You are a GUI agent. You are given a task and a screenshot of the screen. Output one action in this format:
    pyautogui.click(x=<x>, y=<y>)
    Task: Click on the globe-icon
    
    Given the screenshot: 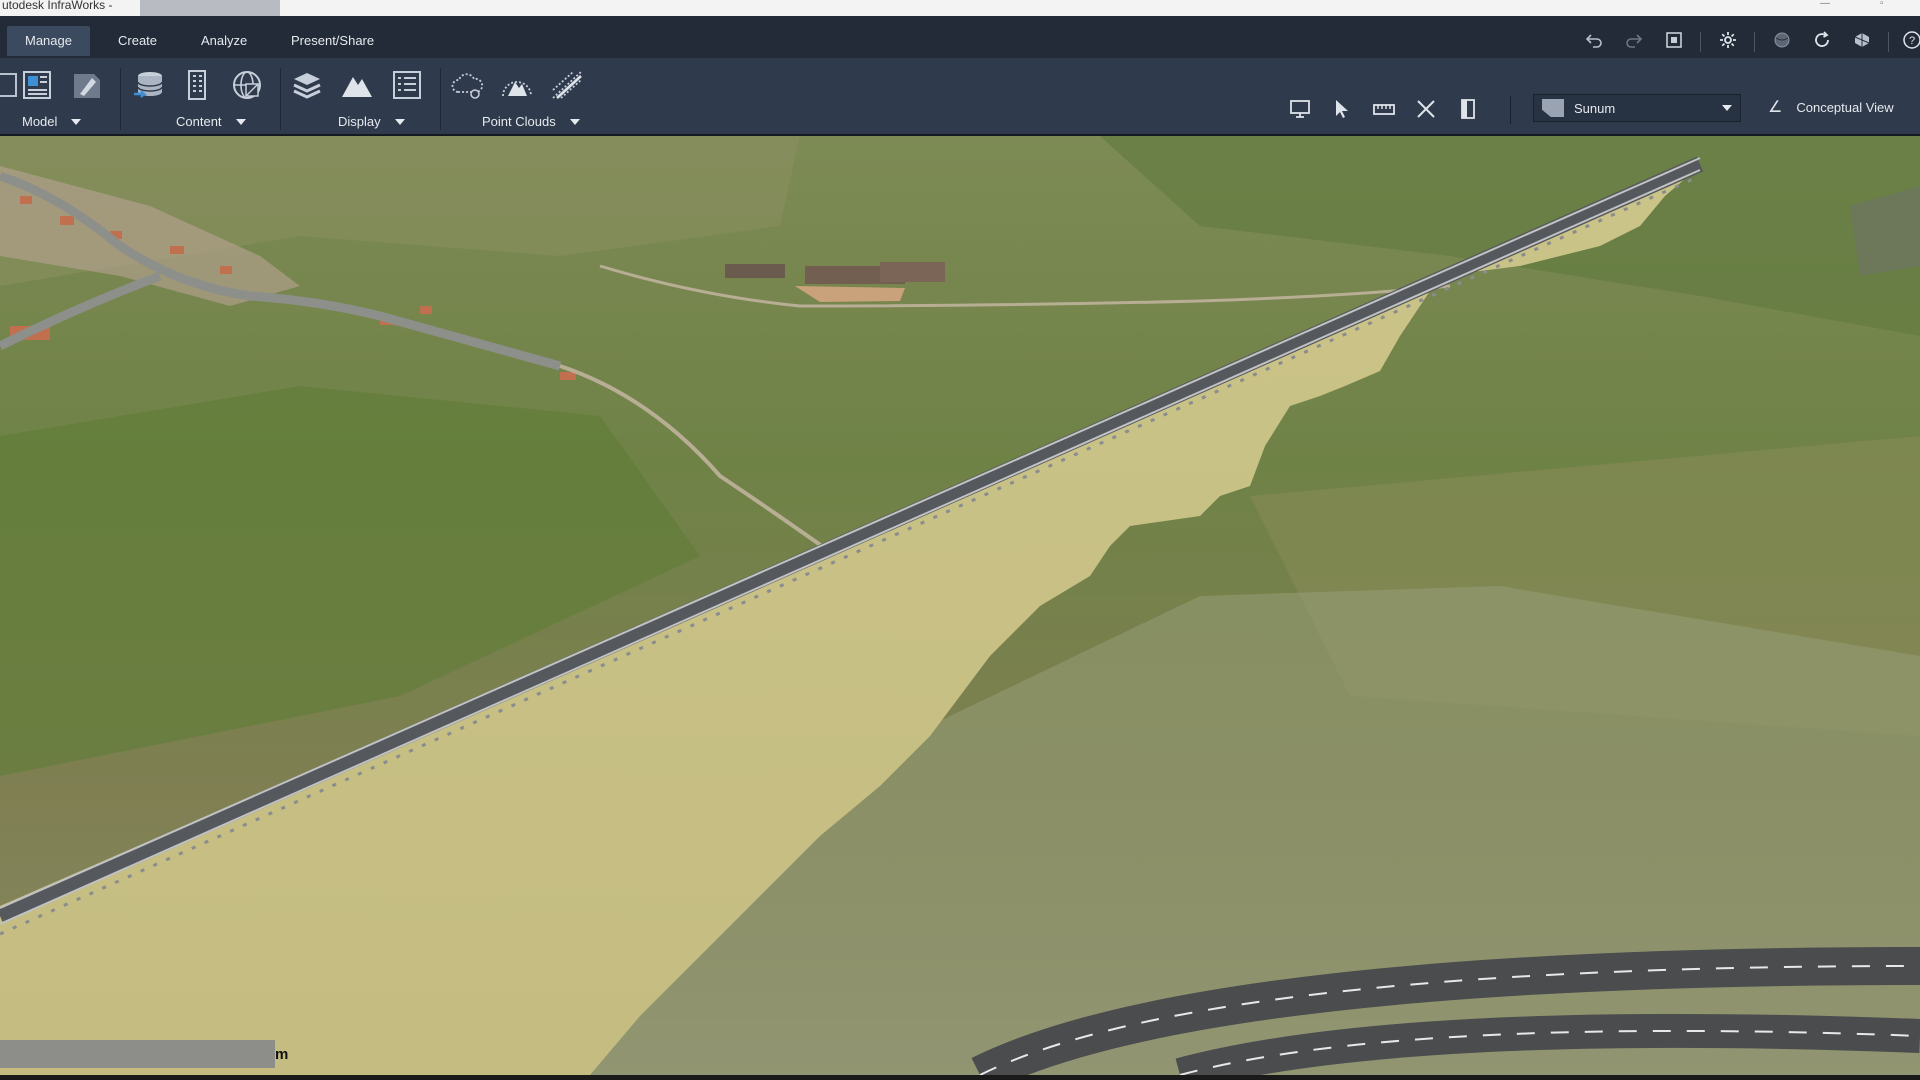 What is the action you would take?
    pyautogui.click(x=1782, y=40)
    